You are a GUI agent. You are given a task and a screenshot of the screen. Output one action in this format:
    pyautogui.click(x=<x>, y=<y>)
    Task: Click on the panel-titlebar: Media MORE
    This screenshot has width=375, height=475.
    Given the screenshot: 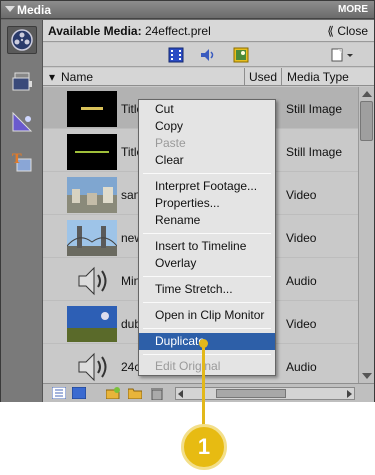 What is the action you would take?
    pyautogui.click(x=187, y=10)
    